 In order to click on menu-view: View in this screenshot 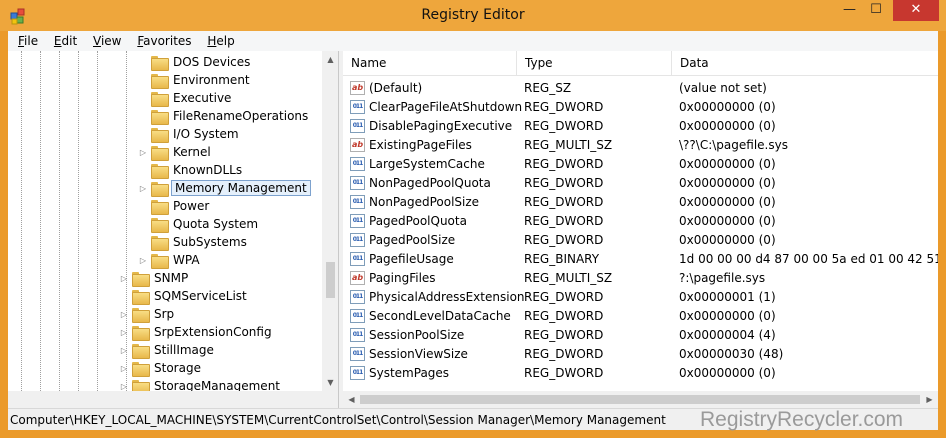, I will do `click(107, 41)`.